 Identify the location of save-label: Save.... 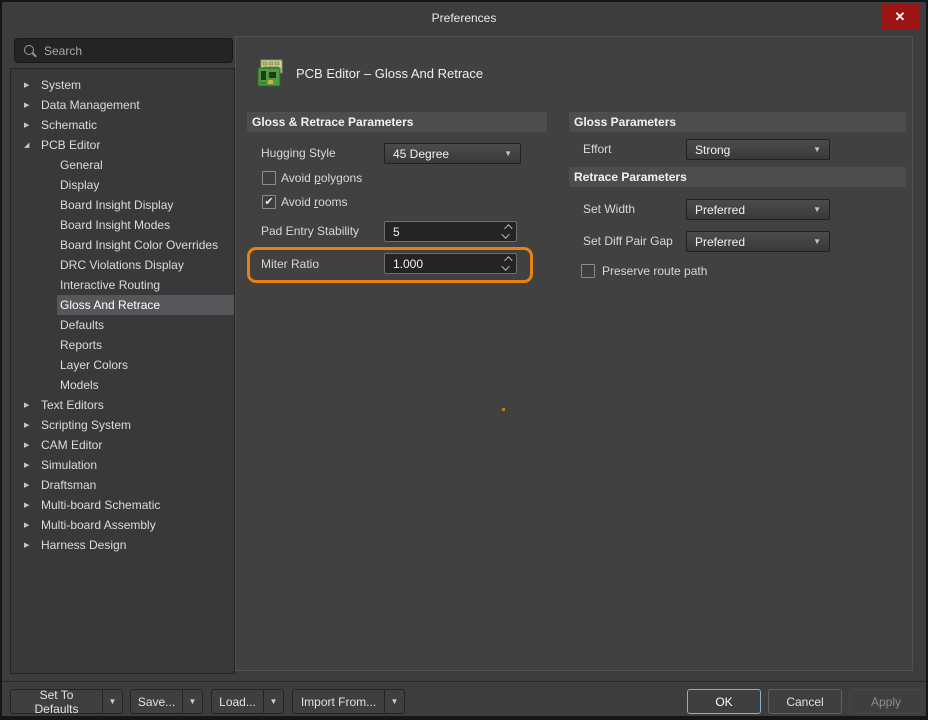
(156, 701).